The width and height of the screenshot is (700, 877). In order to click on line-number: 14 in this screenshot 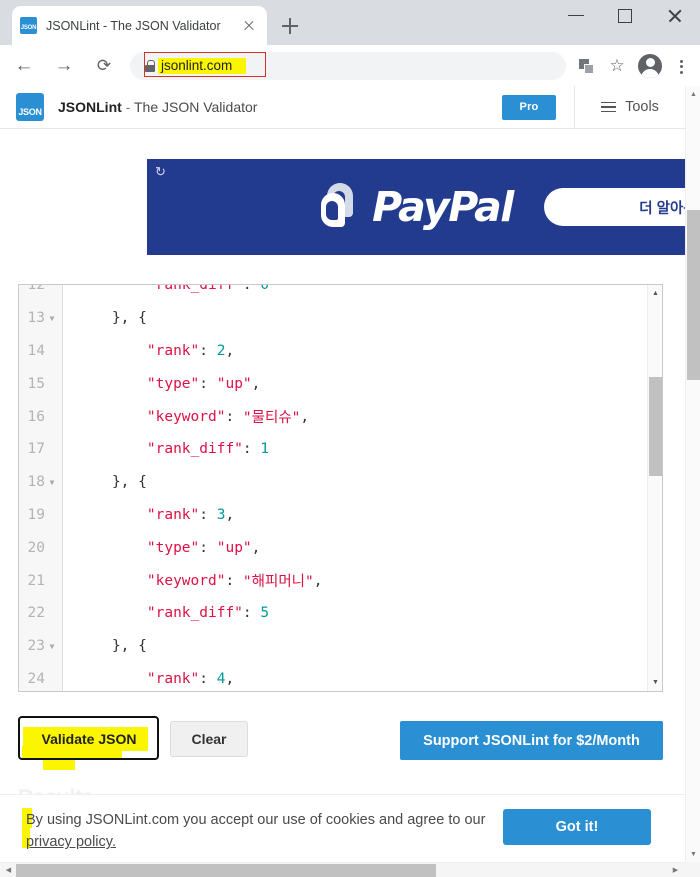, I will do `click(36, 350)`.